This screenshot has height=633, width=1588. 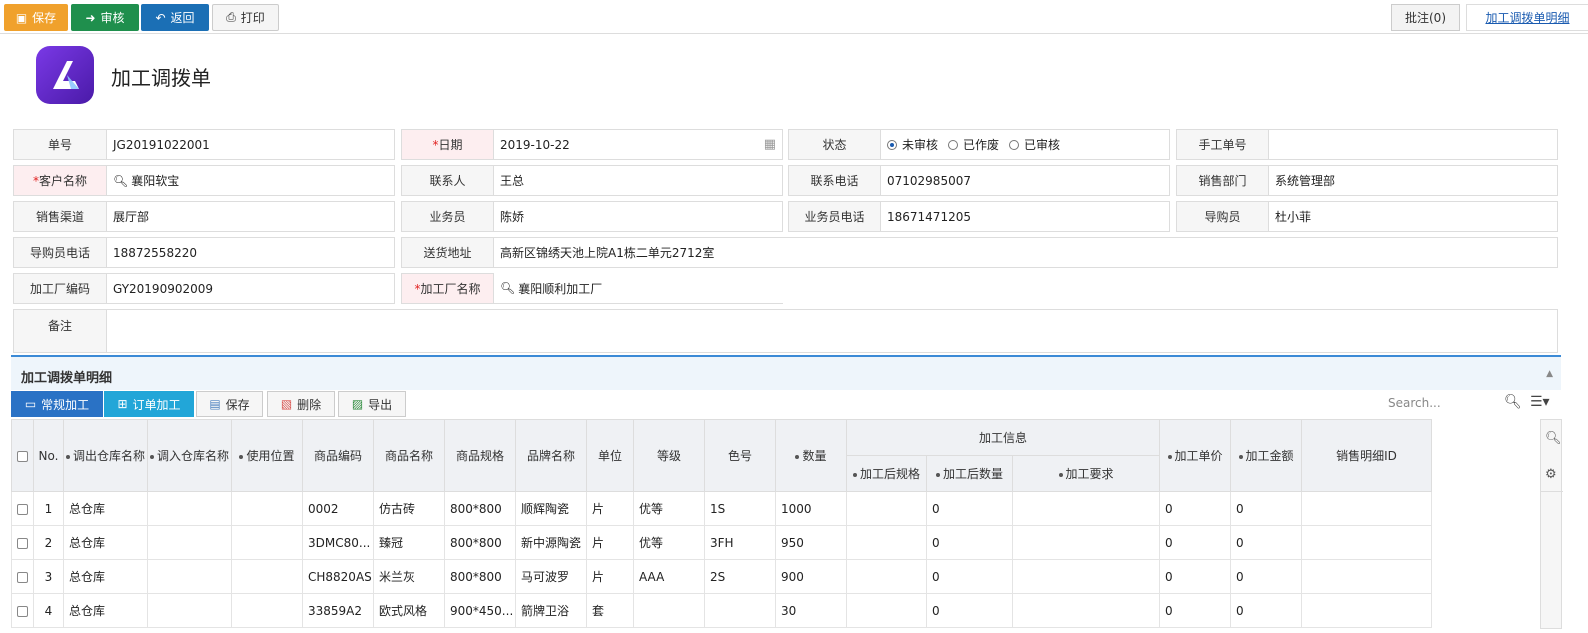 What do you see at coordinates (1025, 180) in the screenshot?
I see `phone-field: 07102985007` at bounding box center [1025, 180].